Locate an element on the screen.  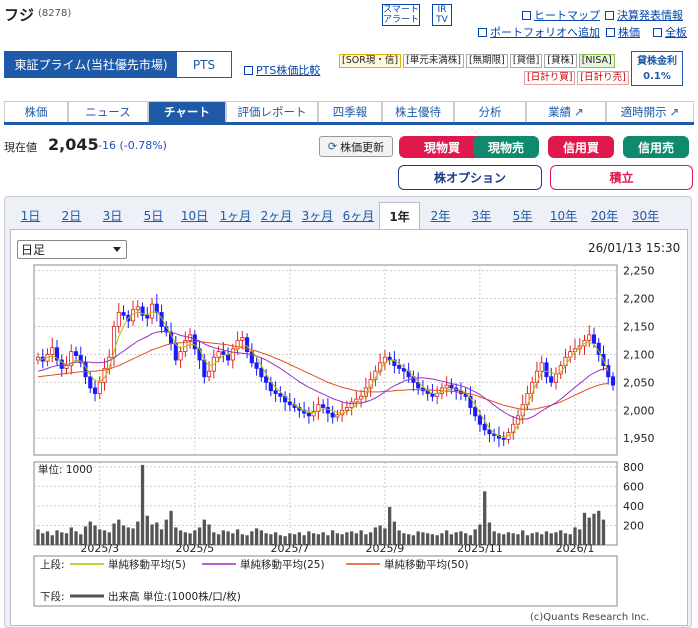
price-tick-label: 1,950 is located at coordinates (639, 438).